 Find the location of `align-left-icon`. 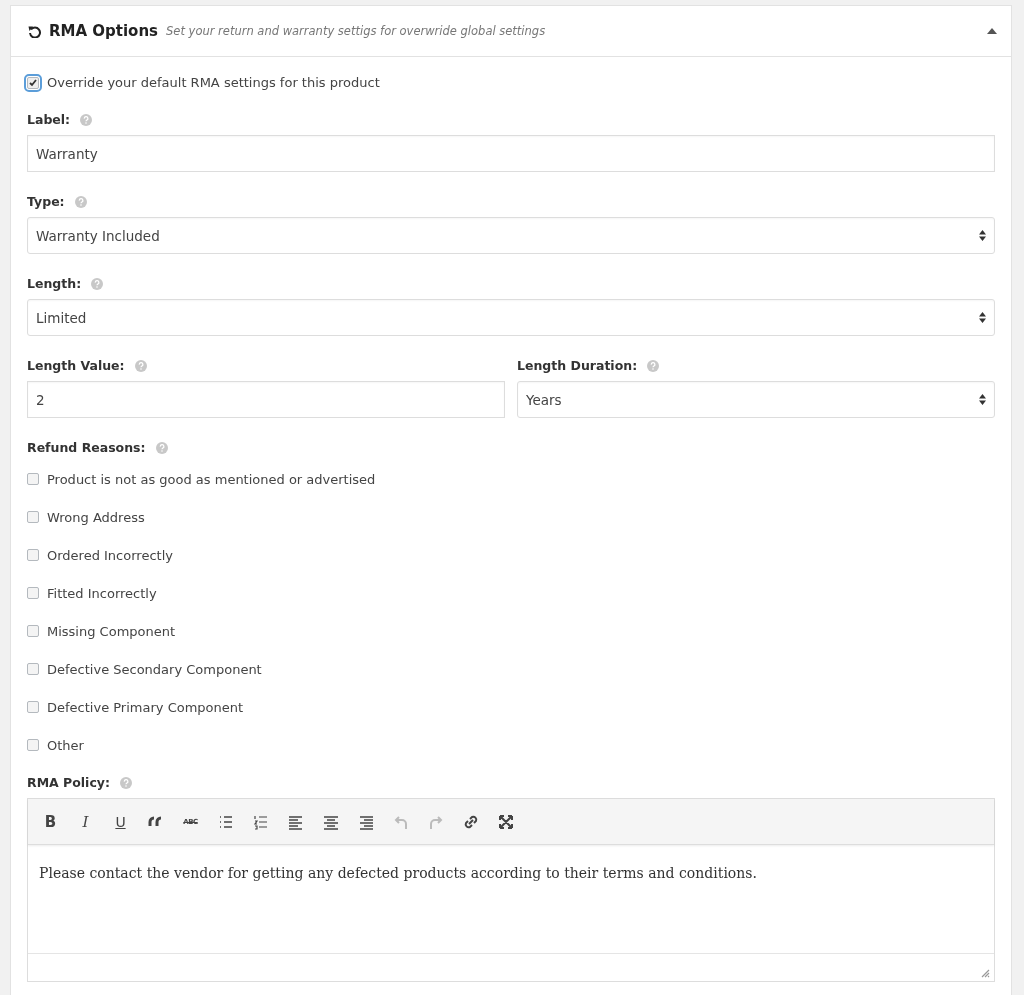

align-left-icon is located at coordinates (295, 821).